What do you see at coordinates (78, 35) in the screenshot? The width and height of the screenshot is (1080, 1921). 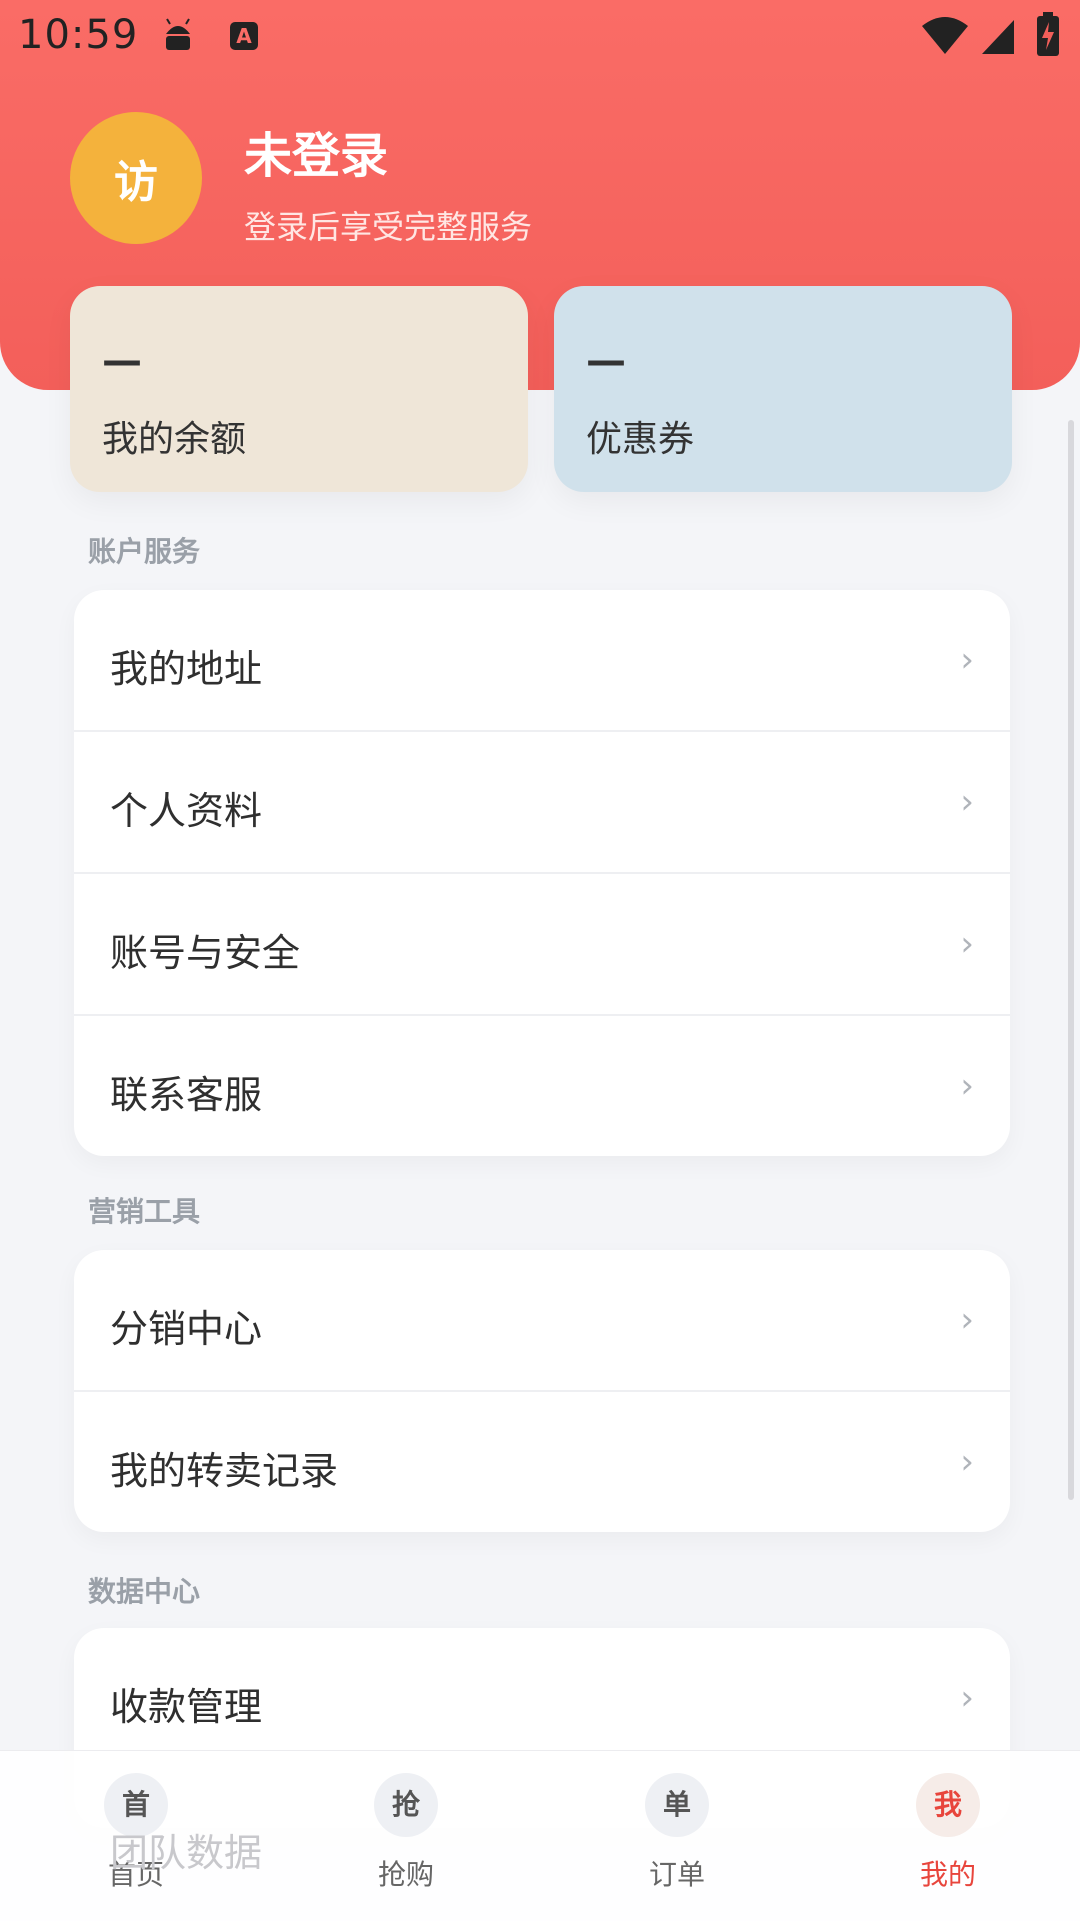 I see `status-time: 10:59` at bounding box center [78, 35].